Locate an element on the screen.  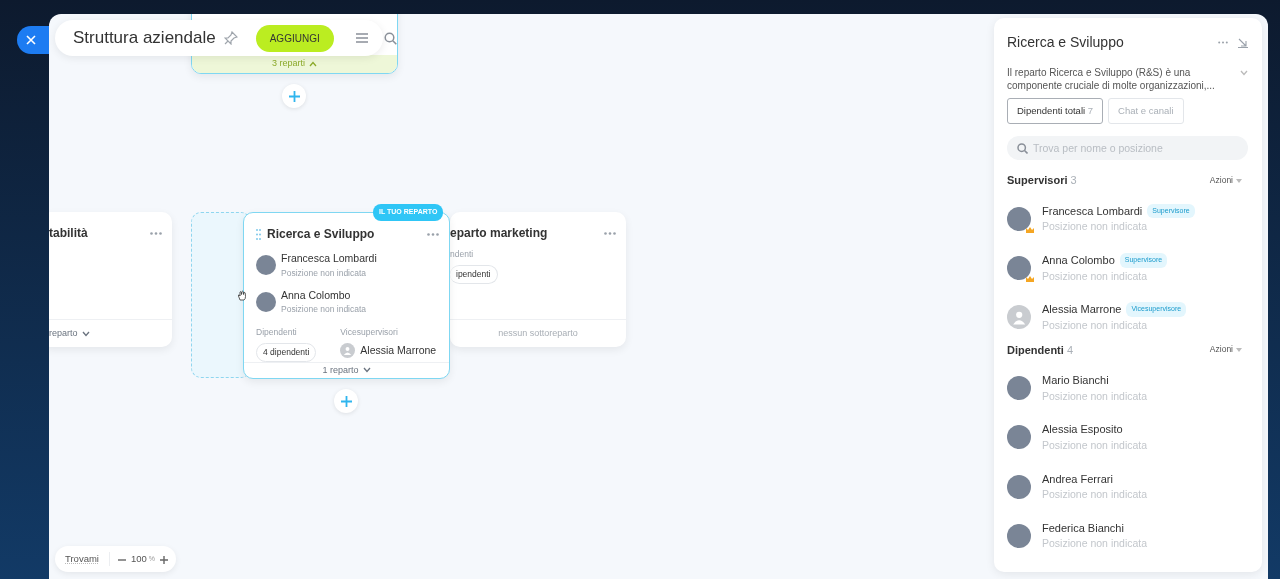
user-silhouette-icon is located at coordinates (1019, 317).